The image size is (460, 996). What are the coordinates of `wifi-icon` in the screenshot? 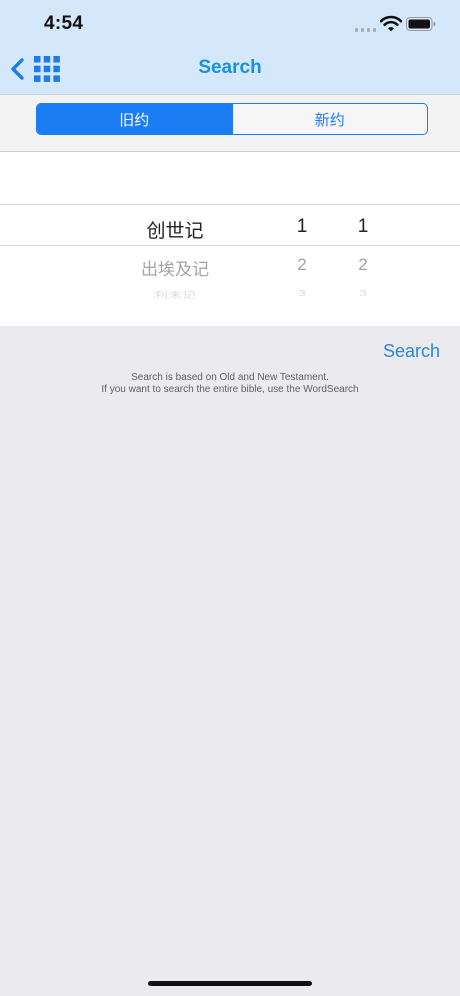 It's located at (391, 23).